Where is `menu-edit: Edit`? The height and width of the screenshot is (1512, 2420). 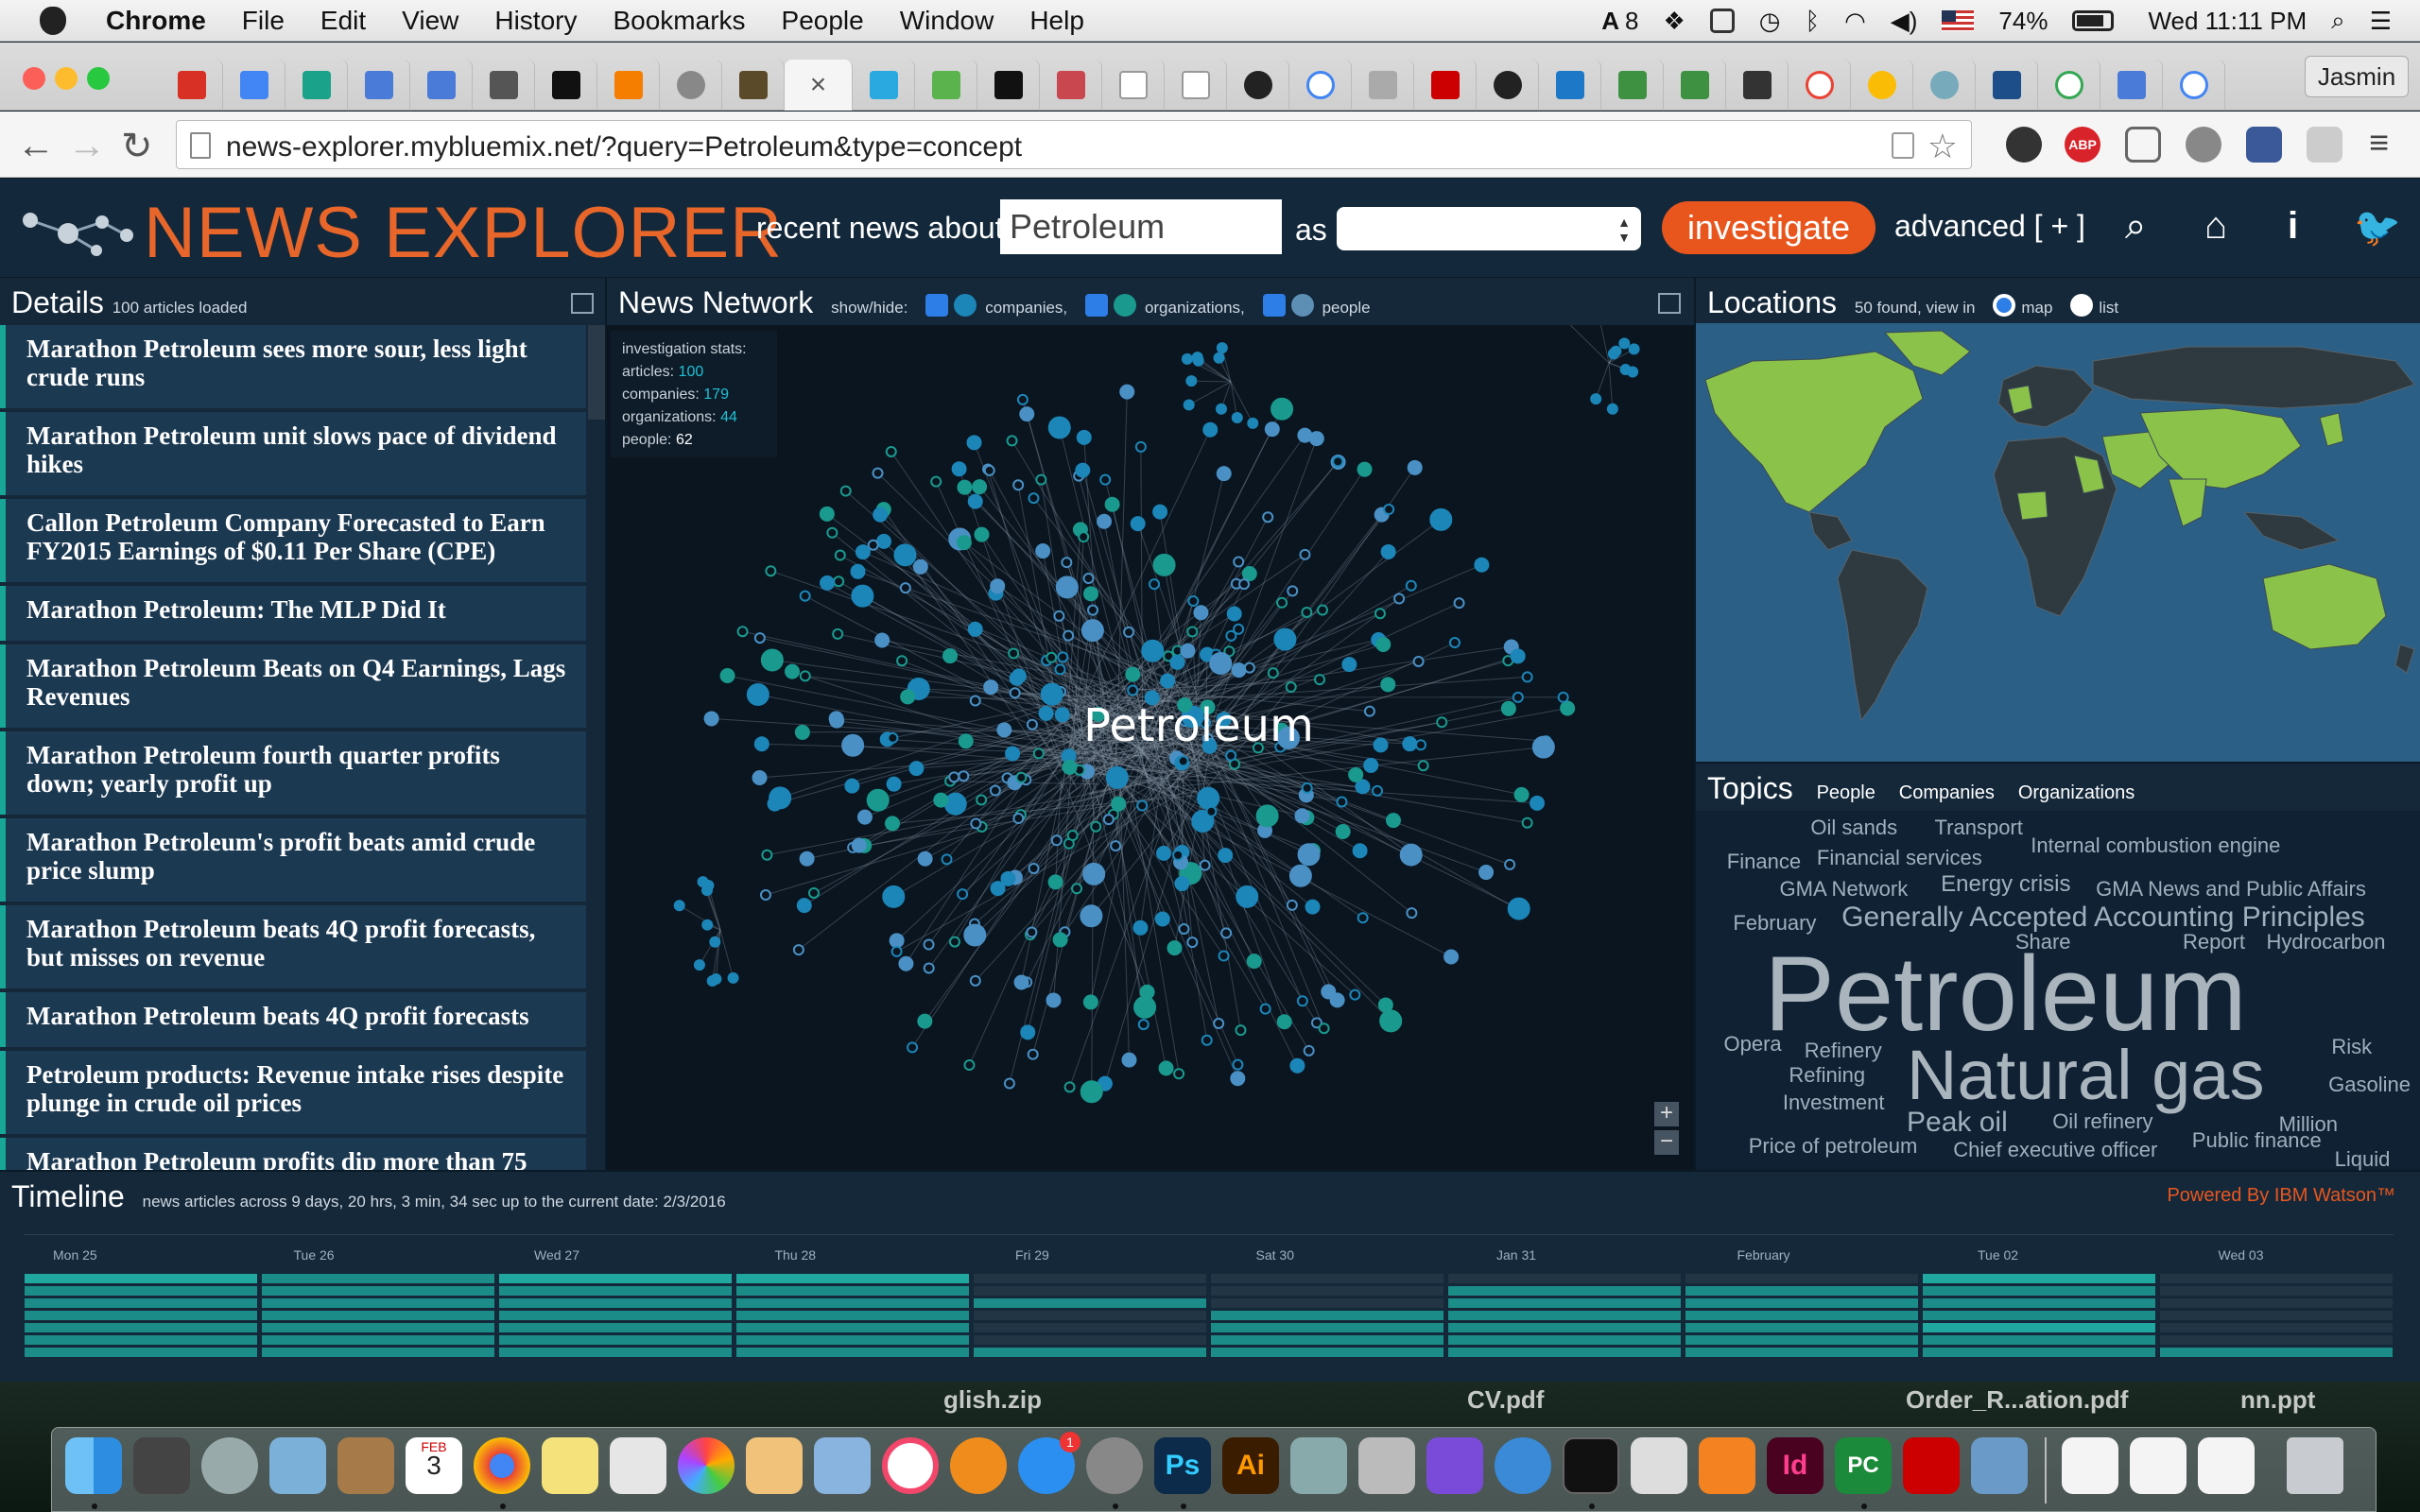 menu-edit: Edit is located at coordinates (343, 21).